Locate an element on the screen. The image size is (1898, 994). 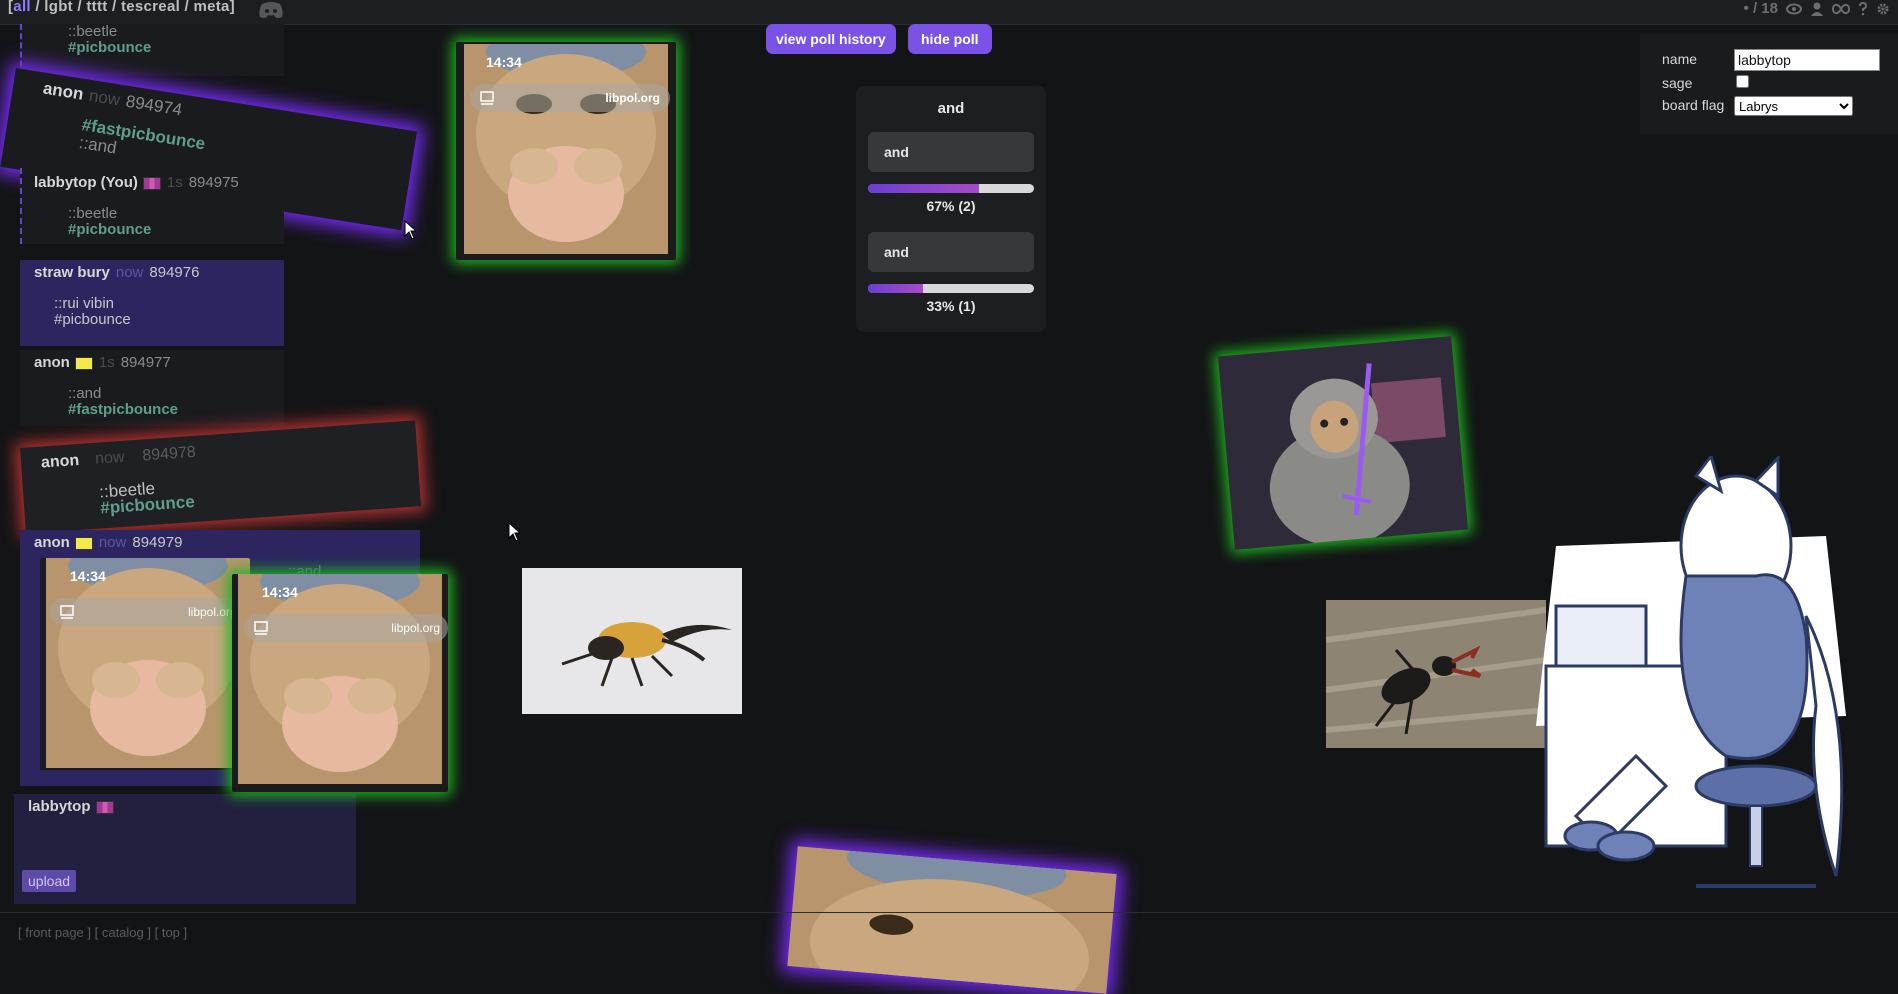
footer: [ front page ] [ catalog ] [ top ] is located at coordinates (949, 926).